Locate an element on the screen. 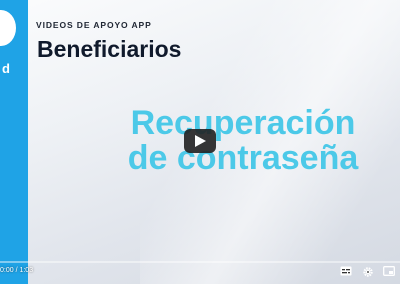 The height and width of the screenshot is (284, 400). subtitles-icon is located at coordinates (346, 271).